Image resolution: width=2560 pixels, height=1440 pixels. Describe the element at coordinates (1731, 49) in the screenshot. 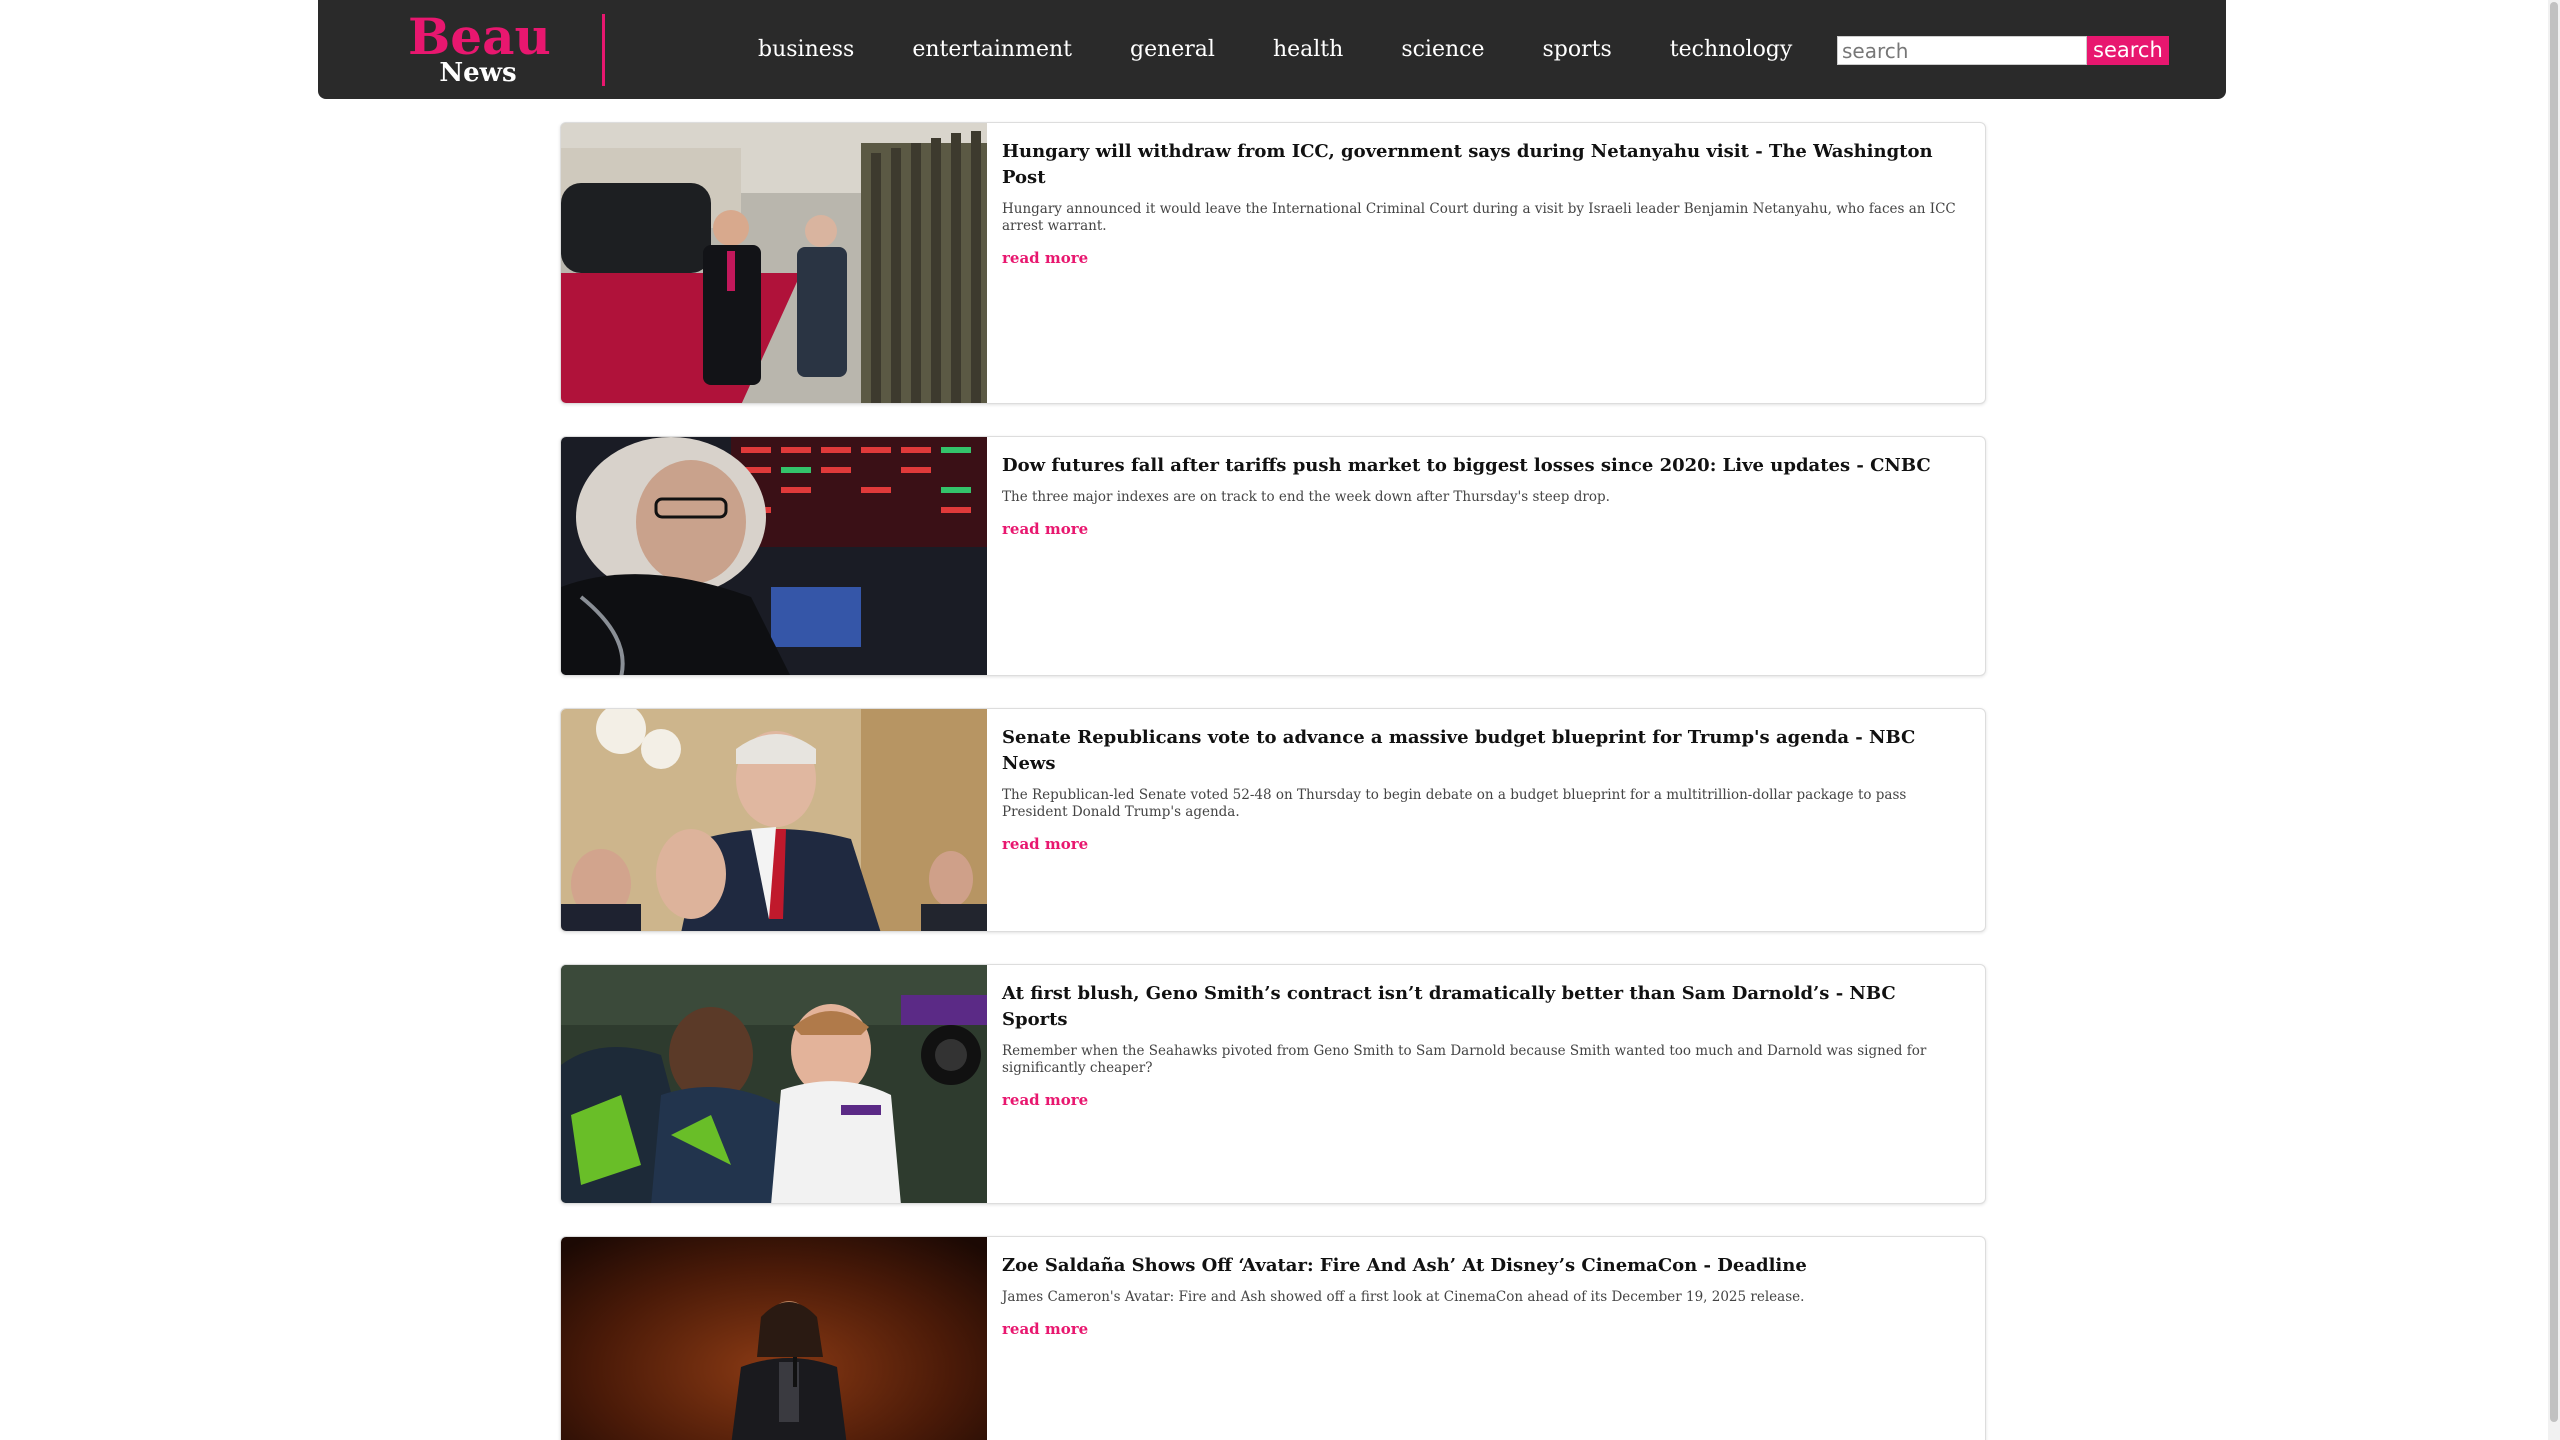

I see `nav-item-technology: technology` at that location.